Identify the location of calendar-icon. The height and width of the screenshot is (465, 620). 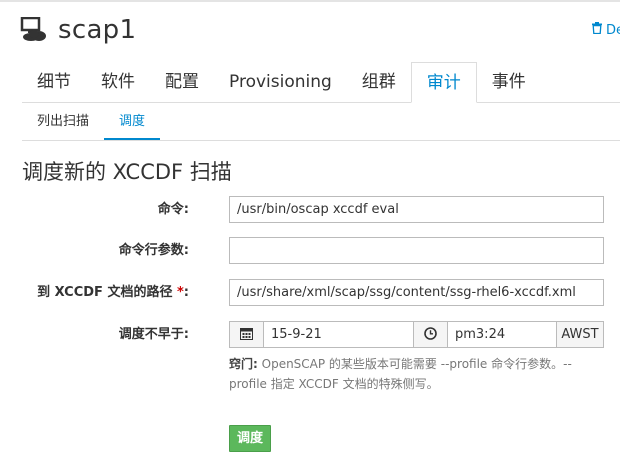
(246, 334).